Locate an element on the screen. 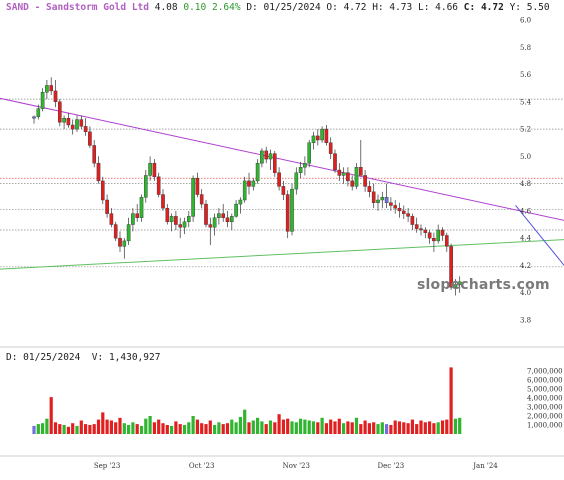 The image size is (564, 480). price-tick-label: 3.8 is located at coordinates (525, 321).